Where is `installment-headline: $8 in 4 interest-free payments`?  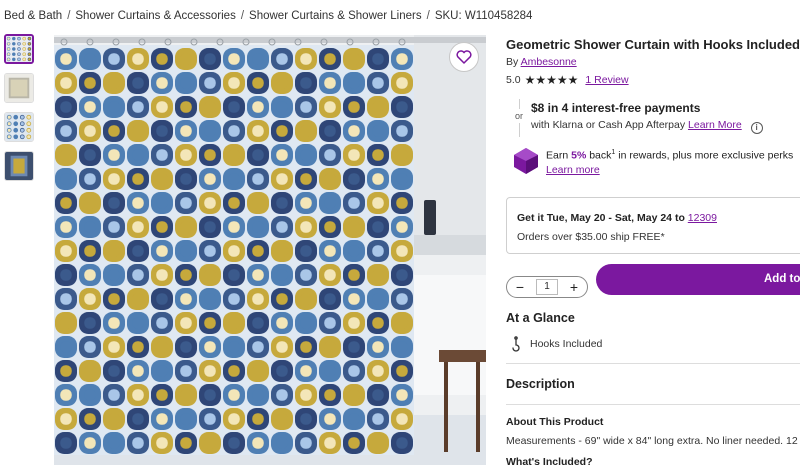 installment-headline: $8 in 4 interest-free payments is located at coordinates (616, 108).